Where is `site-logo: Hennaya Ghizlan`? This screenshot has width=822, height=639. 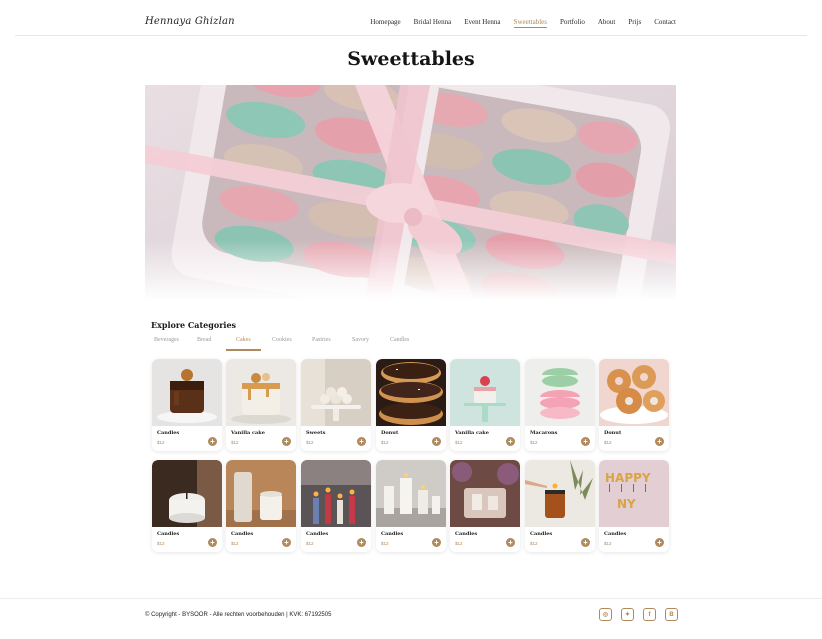 site-logo: Hennaya Ghizlan is located at coordinates (190, 21).